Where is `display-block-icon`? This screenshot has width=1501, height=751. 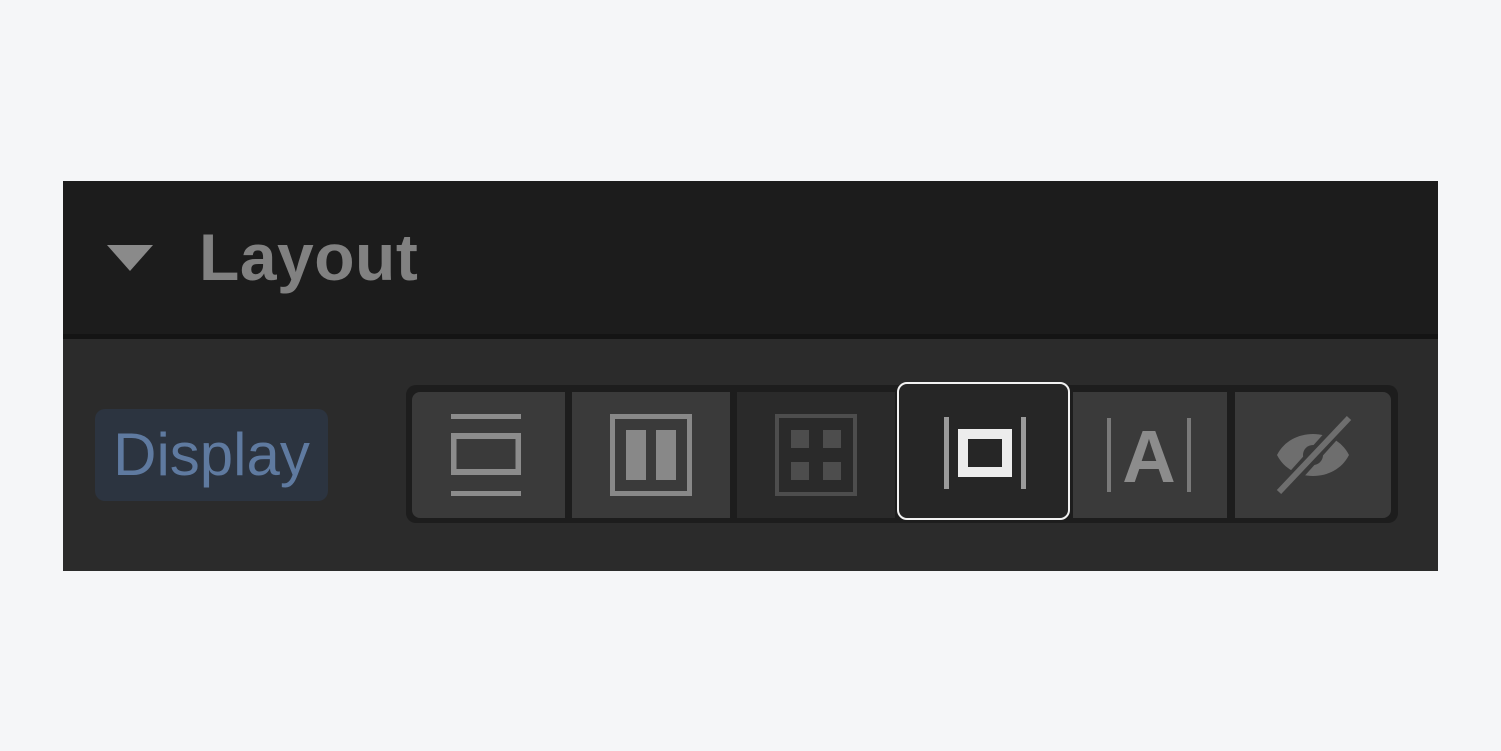
display-block-icon is located at coordinates (486, 455).